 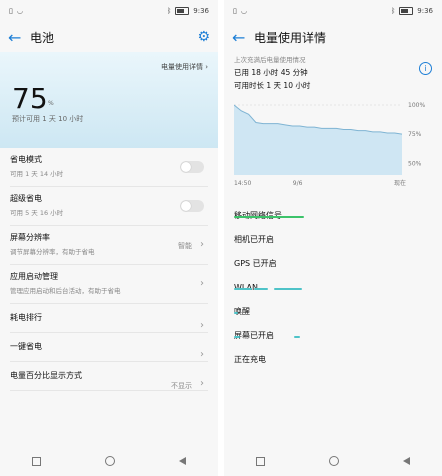 What do you see at coordinates (333, 311) in the screenshot?
I see `event-row: 唤醒` at bounding box center [333, 311].